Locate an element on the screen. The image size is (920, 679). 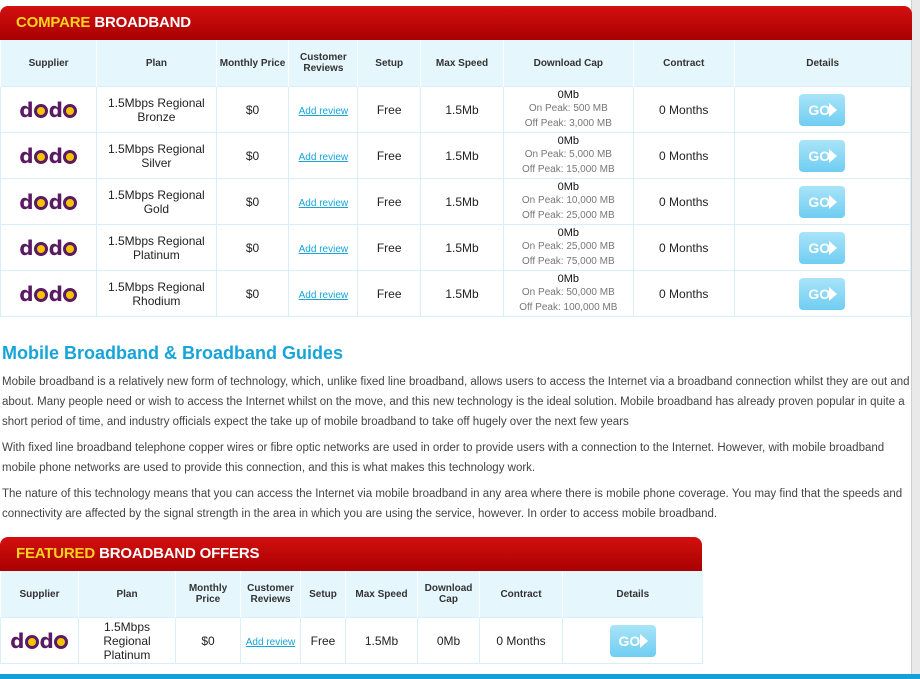
cap-cell: 0Mb On Peak: 500 MB Off Peak: 3,000 MB is located at coordinates (568, 109).